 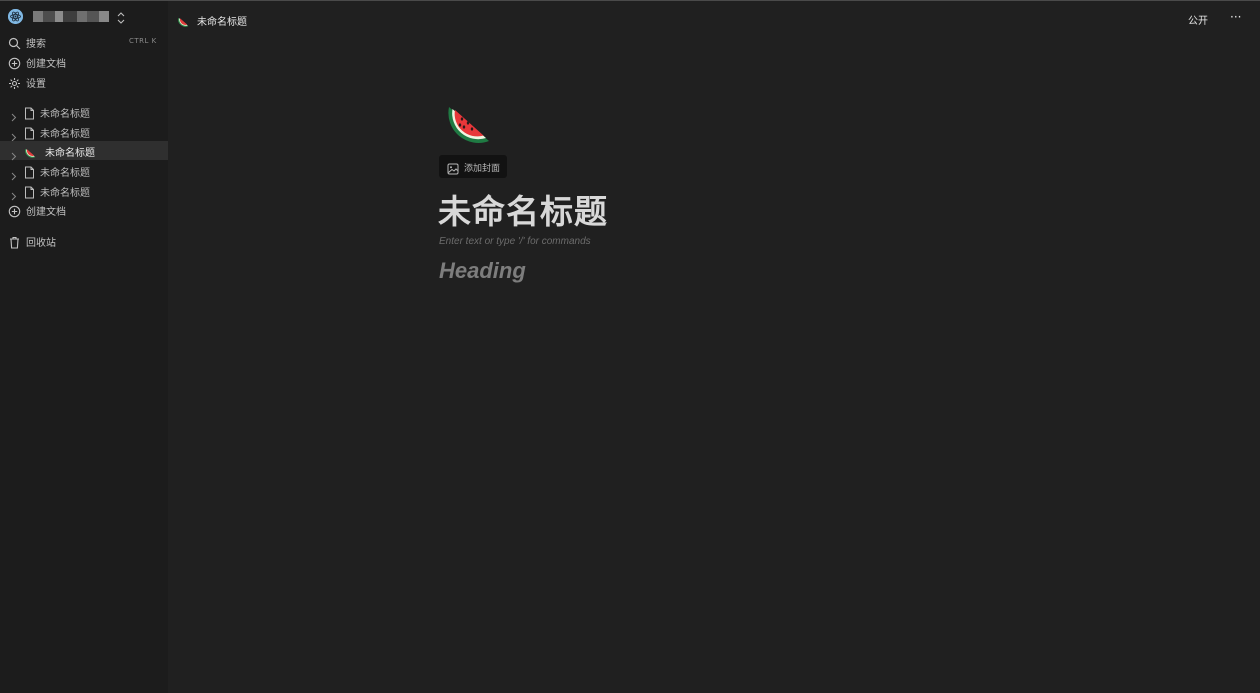 What do you see at coordinates (84, 209) in the screenshot?
I see `tree-create-document: 创建文档` at bounding box center [84, 209].